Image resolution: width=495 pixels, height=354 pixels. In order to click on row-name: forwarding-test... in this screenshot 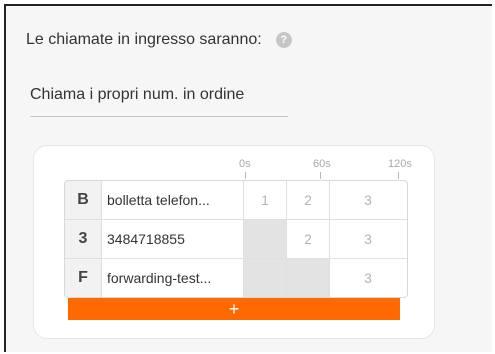, I will do `click(173, 278)`.